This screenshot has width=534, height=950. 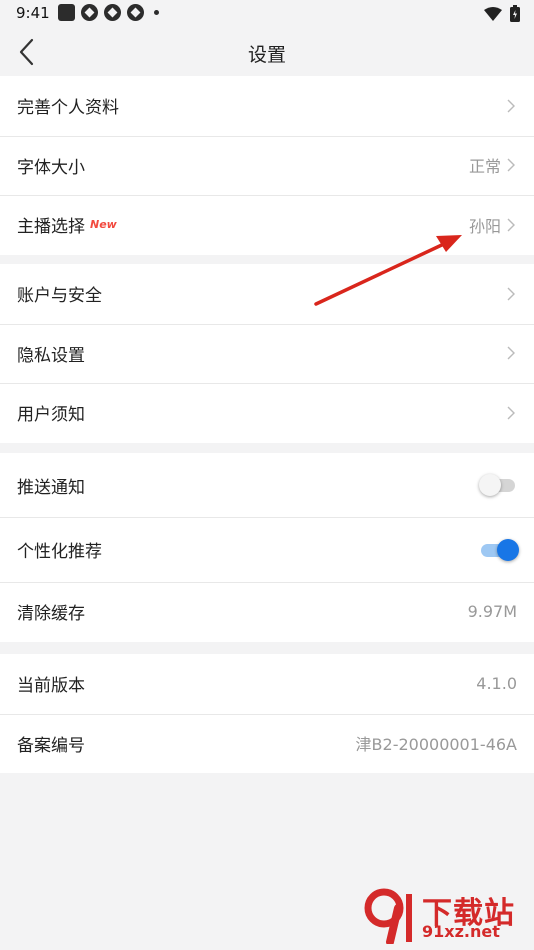 What do you see at coordinates (493, 13) in the screenshot?
I see `wifi-icon` at bounding box center [493, 13].